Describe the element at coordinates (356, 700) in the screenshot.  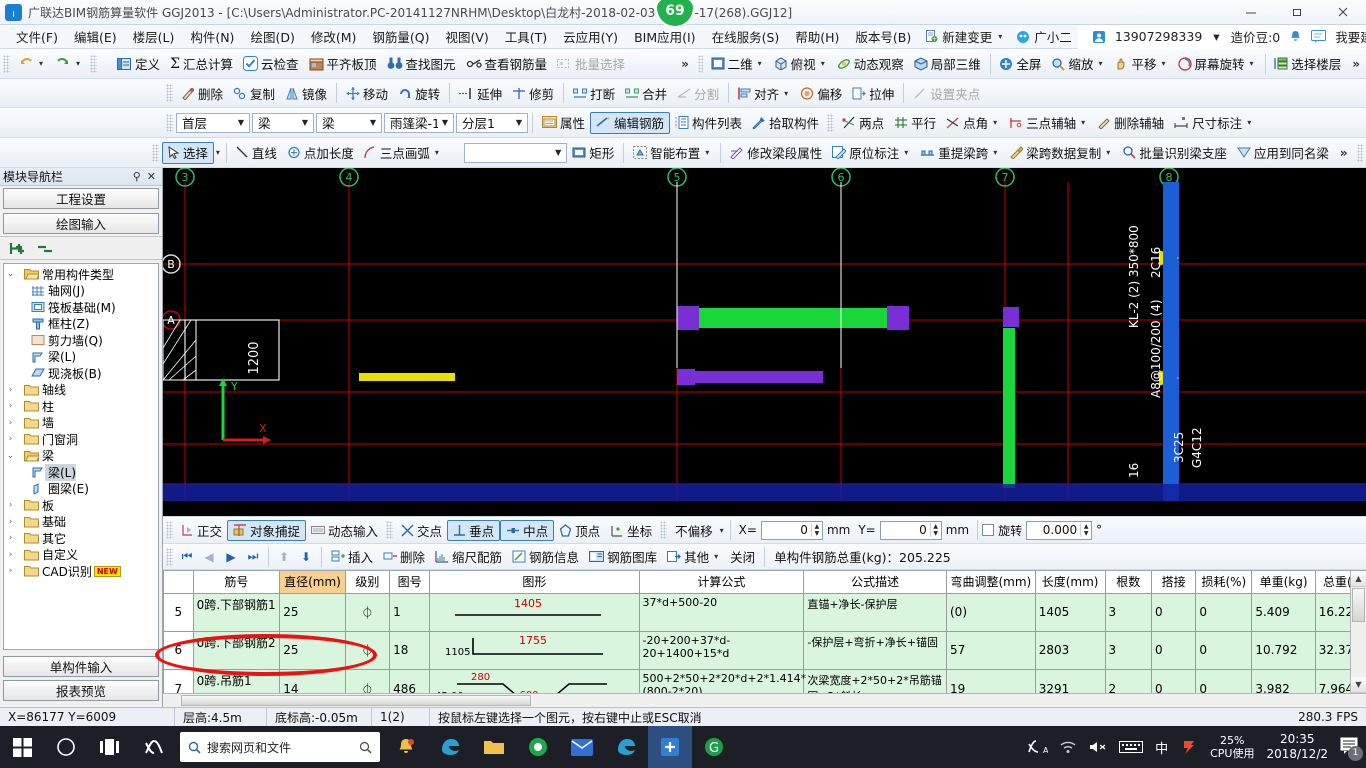
I see `hscroll-thumb` at that location.